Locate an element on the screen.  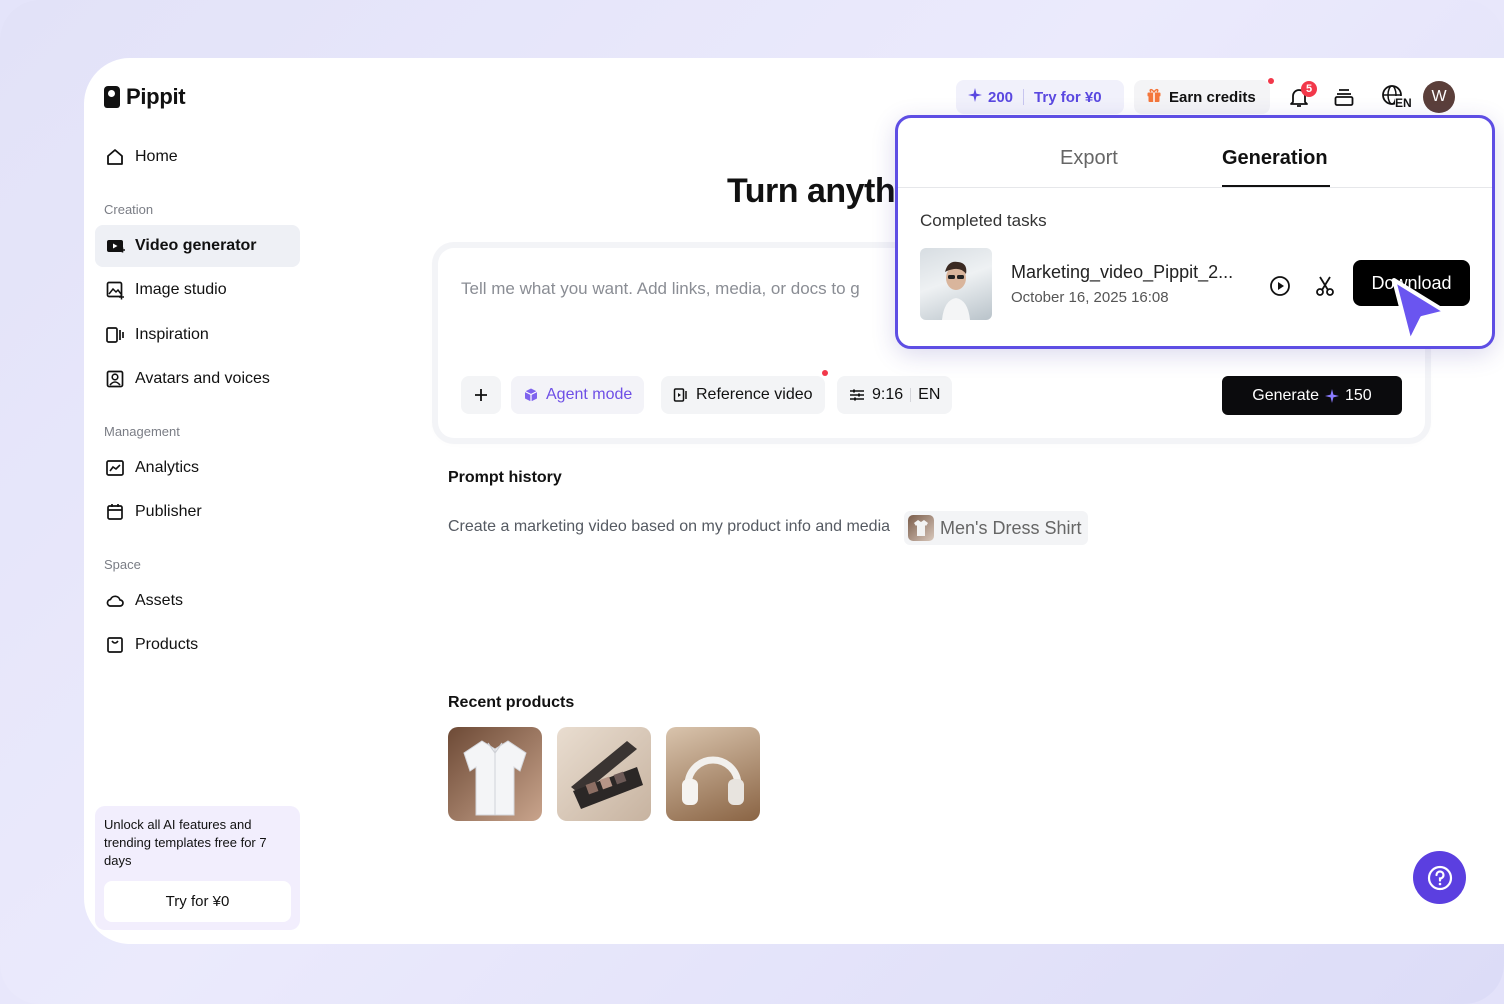
aspect-ratio-value: 9:16 is located at coordinates (888, 394).